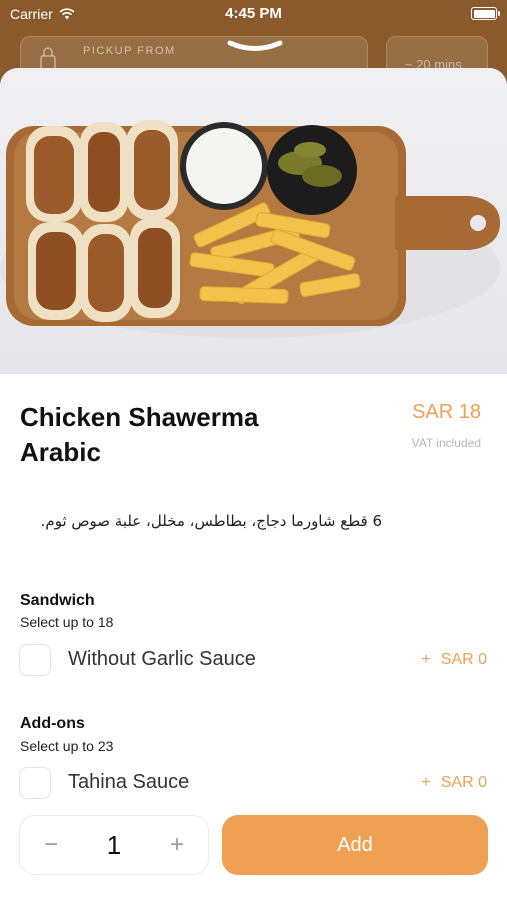  What do you see at coordinates (114, 845) in the screenshot?
I see `quantity-stepper: − 1 +` at bounding box center [114, 845].